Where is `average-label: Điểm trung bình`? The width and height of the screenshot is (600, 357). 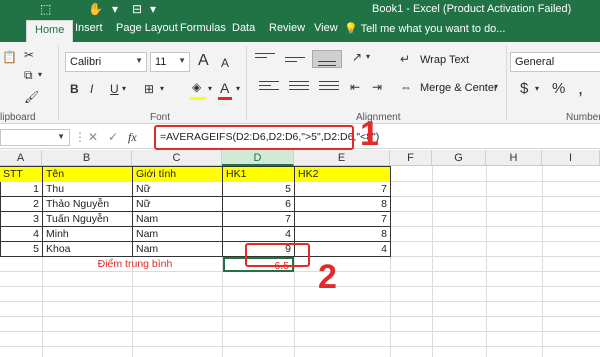 average-label: Điểm trung bình is located at coordinates (135, 264).